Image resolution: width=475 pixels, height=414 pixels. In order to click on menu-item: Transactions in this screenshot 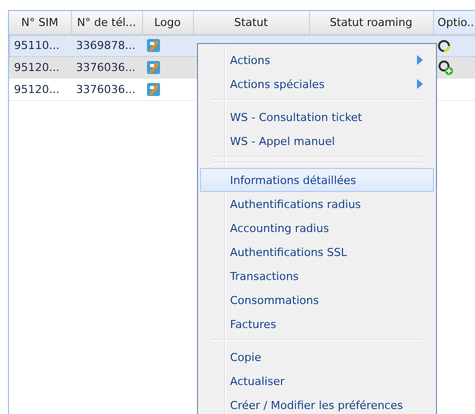, I will do `click(317, 276)`.